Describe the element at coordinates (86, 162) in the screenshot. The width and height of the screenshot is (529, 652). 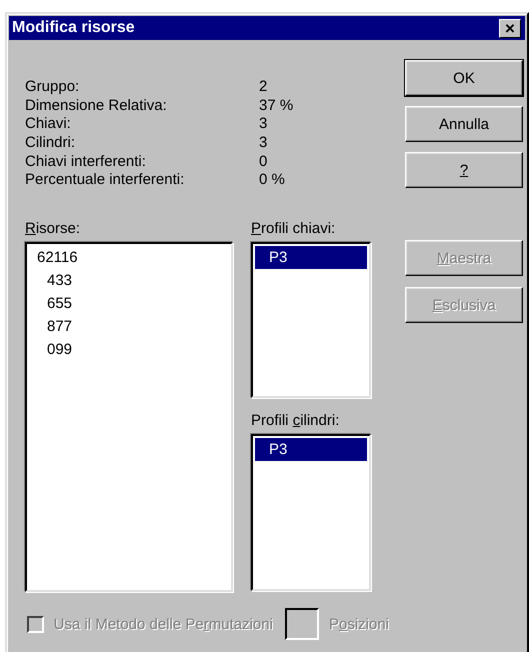
I see `stat-label: Chiavi interferenti:` at that location.